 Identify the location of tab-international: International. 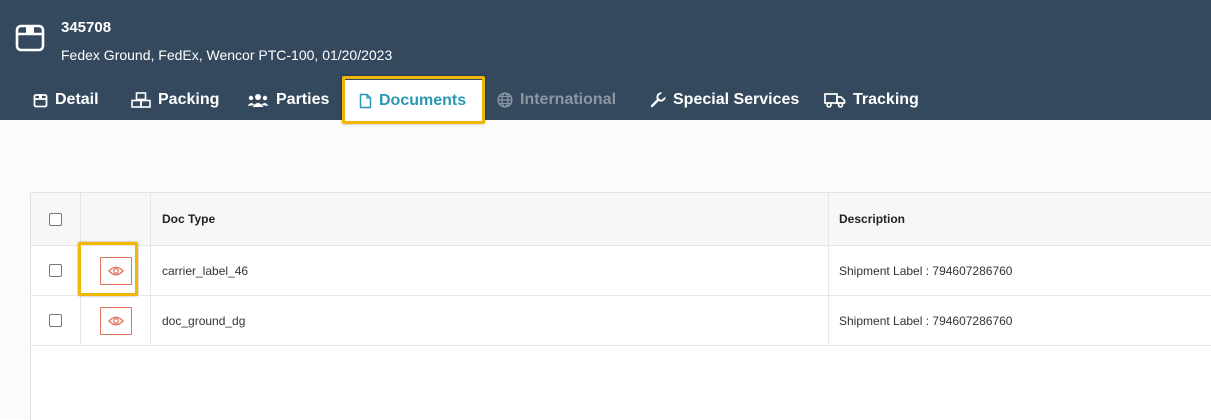
(556, 100).